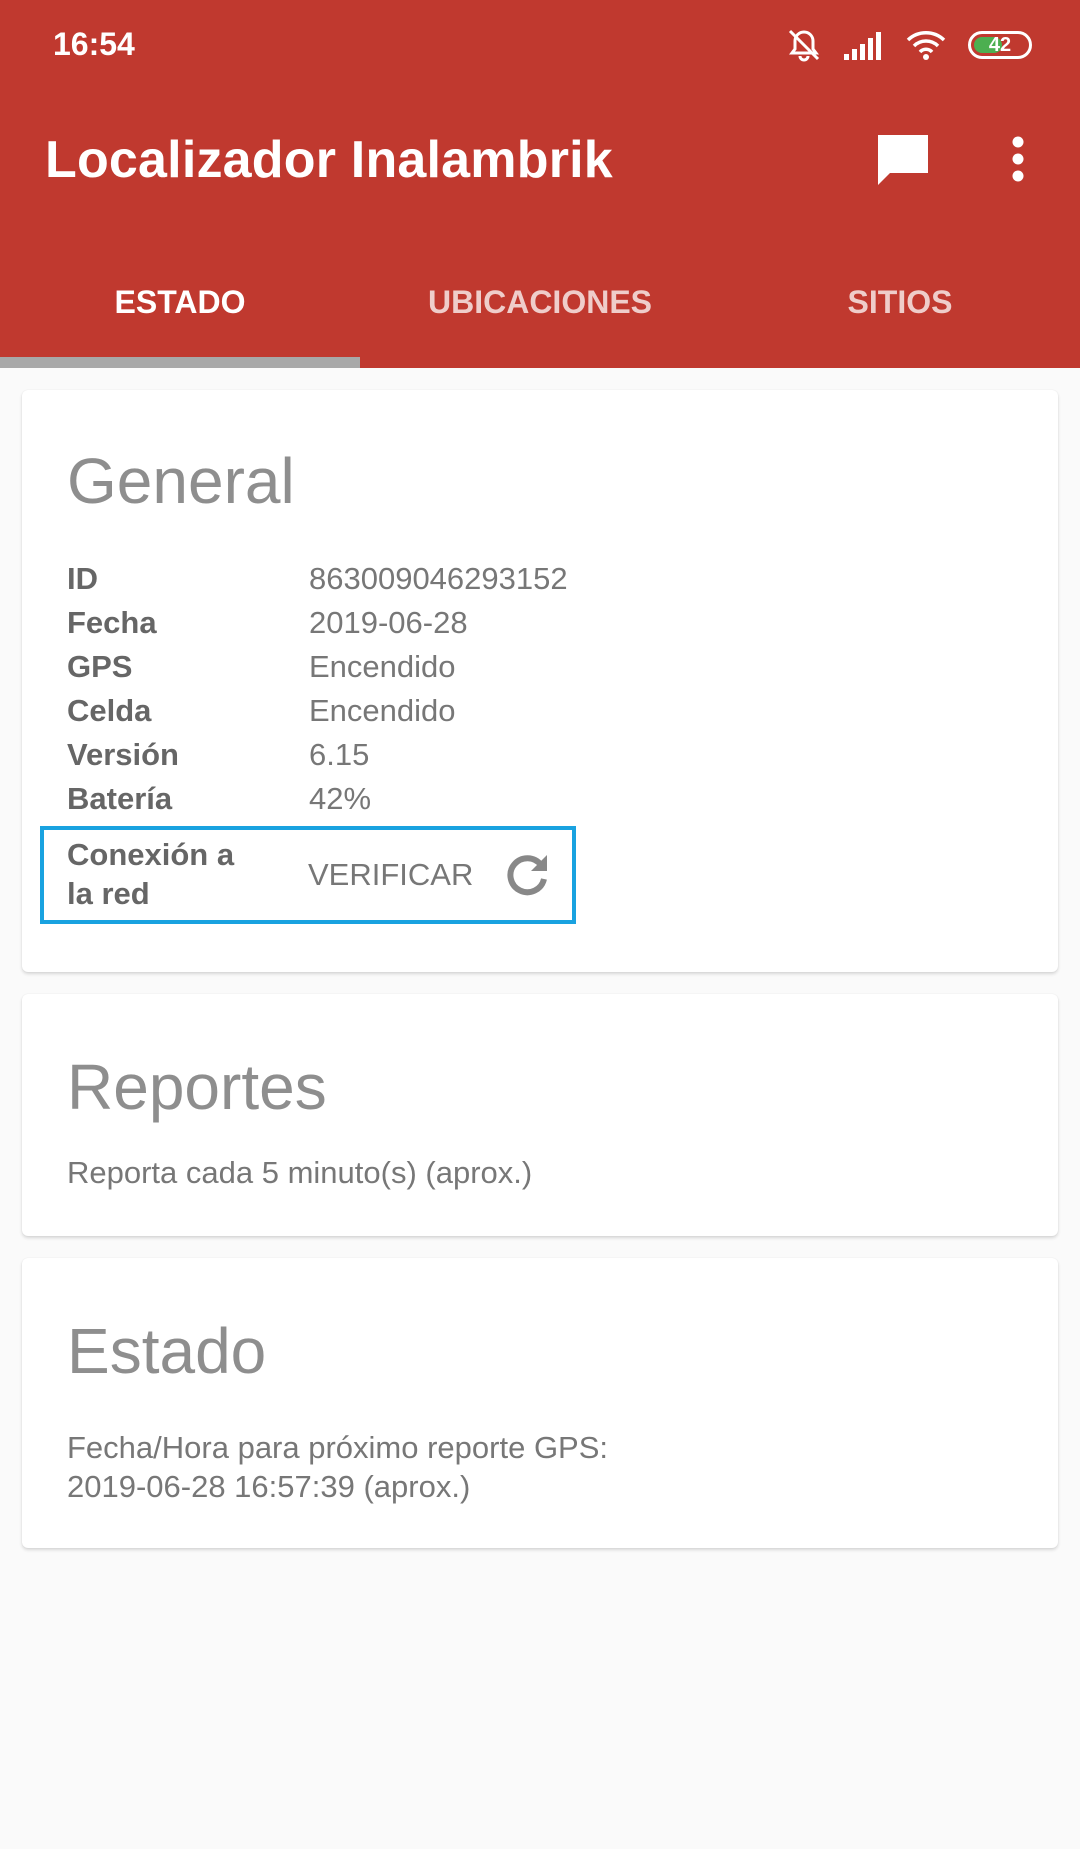 The height and width of the screenshot is (1849, 1080). I want to click on verify-button: VERIFICAR, so click(429, 875).